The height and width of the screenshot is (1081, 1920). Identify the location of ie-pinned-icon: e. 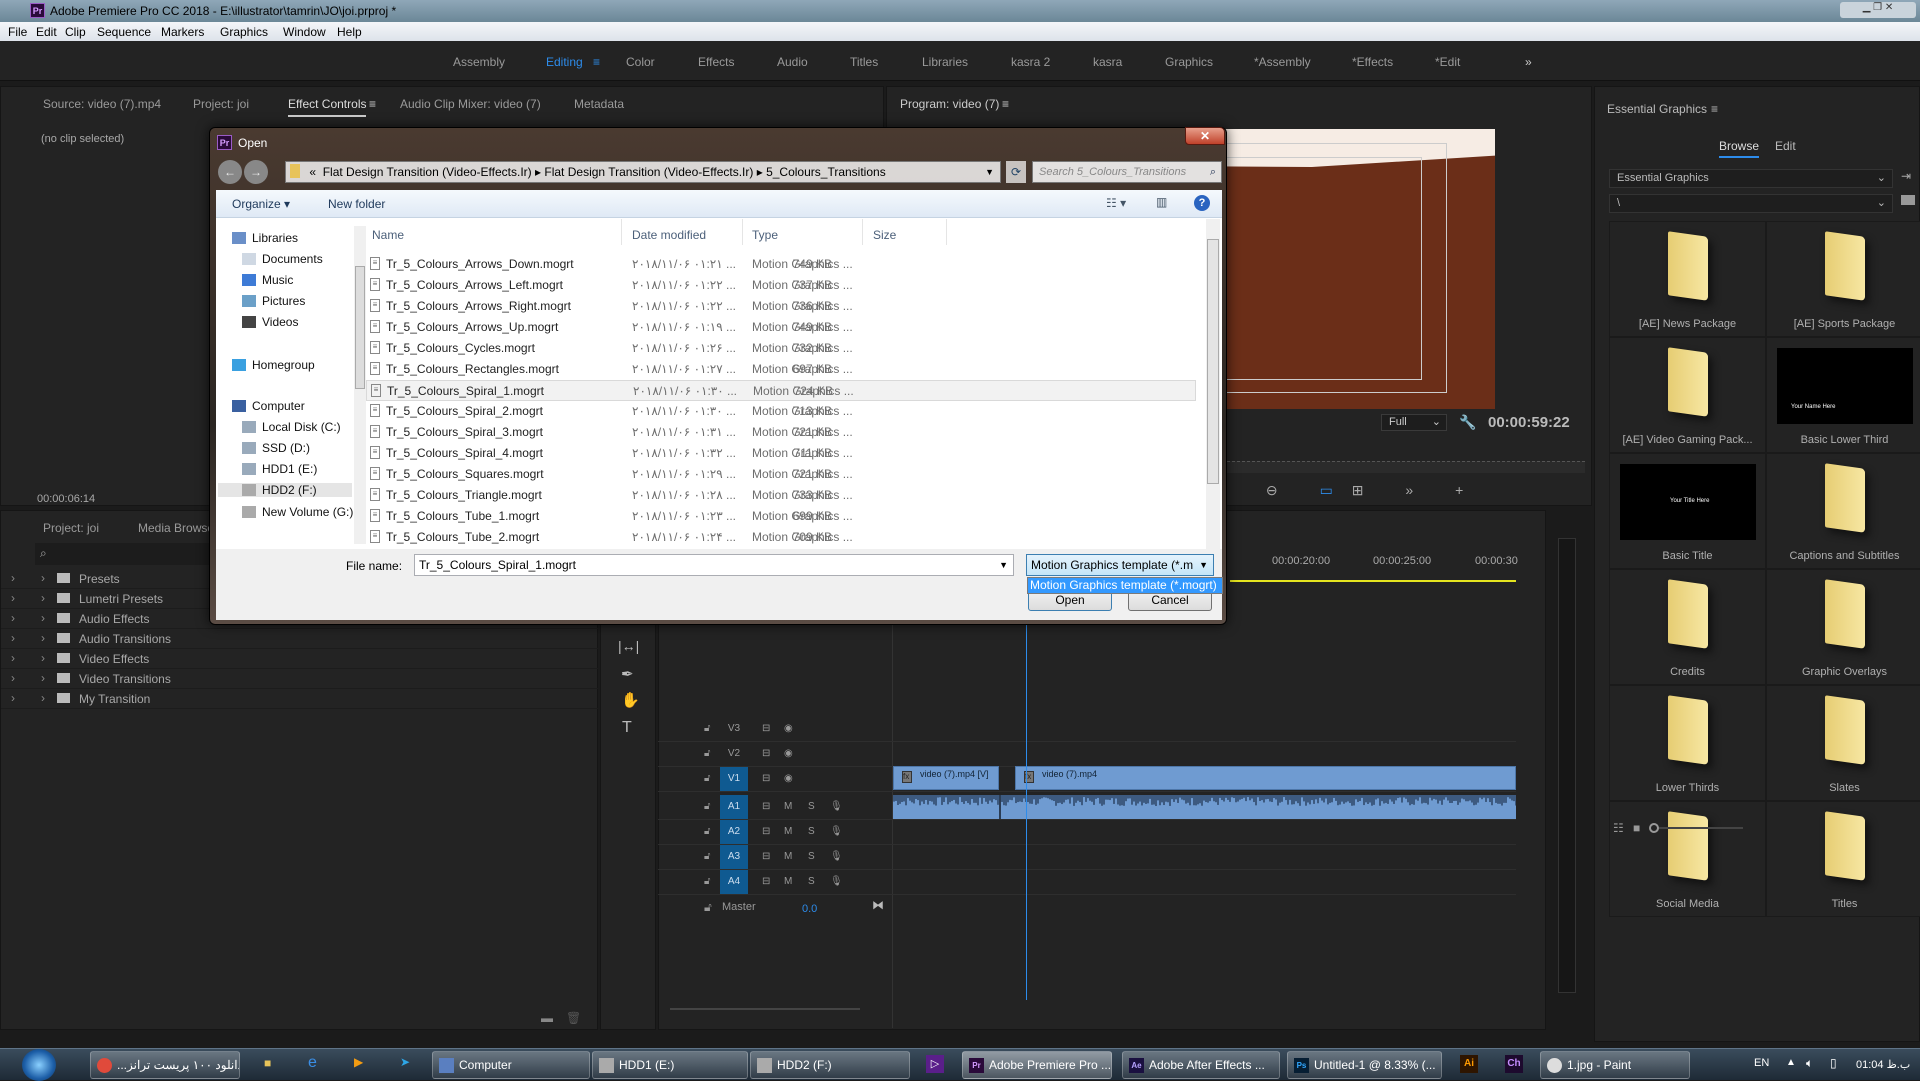
(312, 1063).